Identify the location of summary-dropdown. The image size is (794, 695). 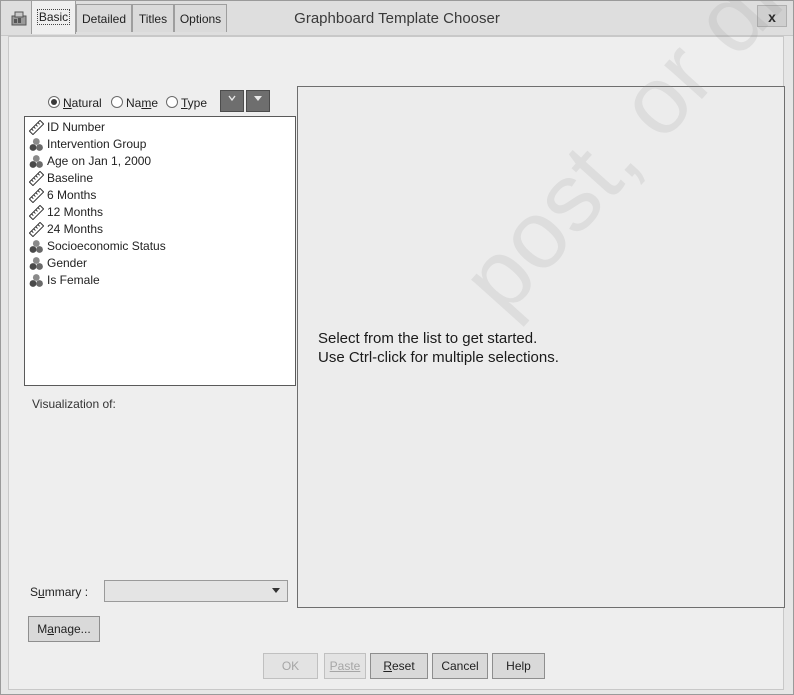
(196, 591).